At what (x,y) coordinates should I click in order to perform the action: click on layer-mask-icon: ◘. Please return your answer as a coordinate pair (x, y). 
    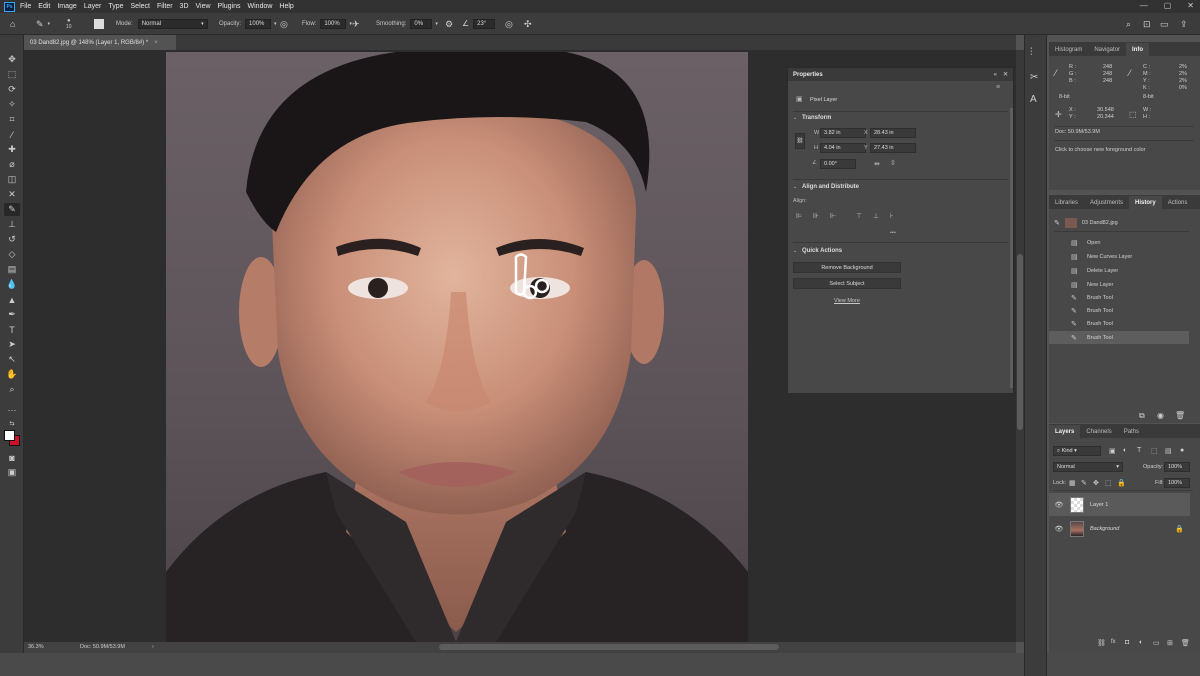
    Looking at the image, I should click on (1127, 642).